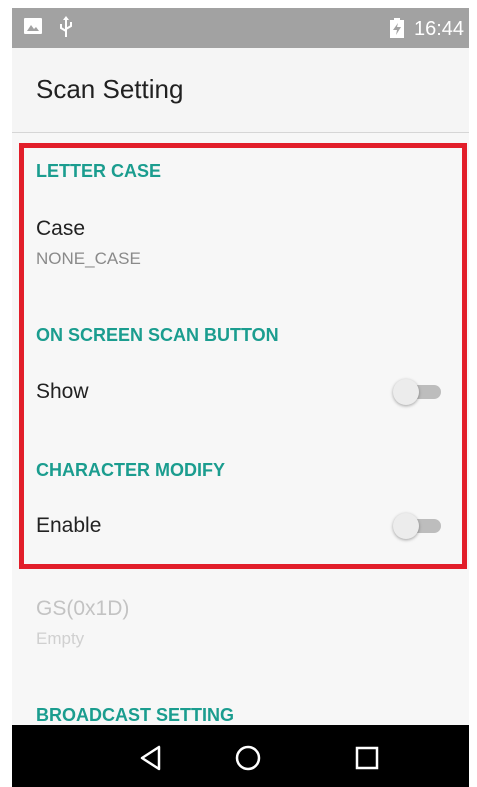  What do you see at coordinates (33, 26) in the screenshot?
I see `image-icon` at bounding box center [33, 26].